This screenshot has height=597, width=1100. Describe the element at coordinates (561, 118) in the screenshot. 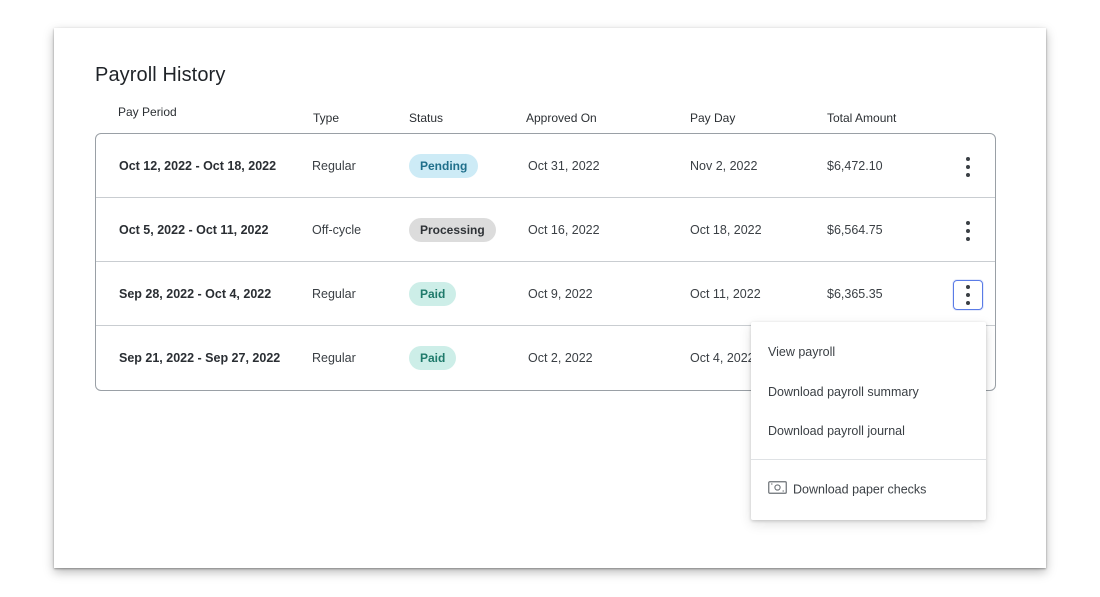

I see `column-header-approved-on: Approved On` at that location.